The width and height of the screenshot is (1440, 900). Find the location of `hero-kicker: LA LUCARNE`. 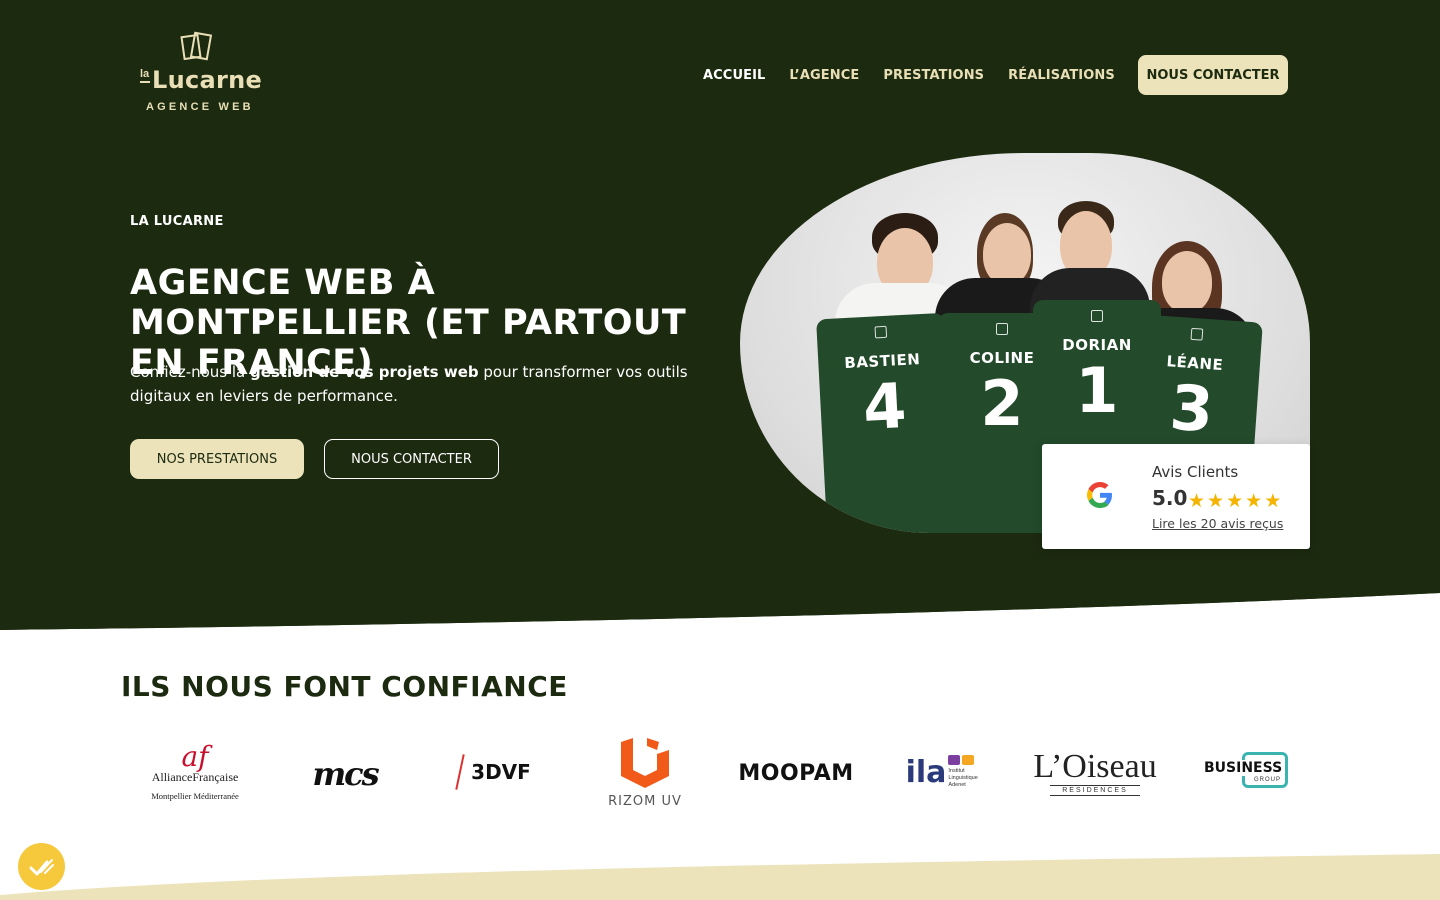

hero-kicker: LA LUCARNE is located at coordinates (177, 221).